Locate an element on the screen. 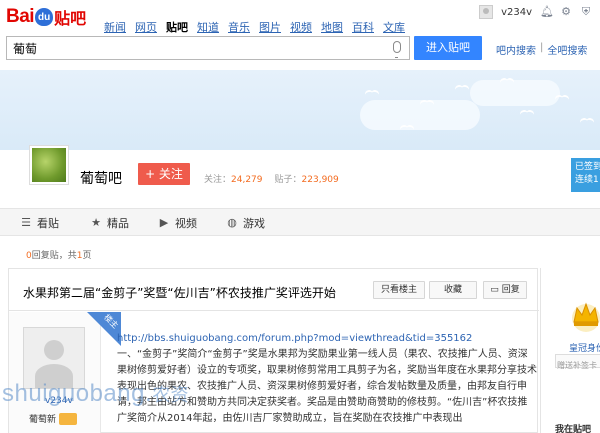 Image resolution: width=600 pixels, height=433 pixels. tab-featured: ★ 精品 is located at coordinates (109, 223).